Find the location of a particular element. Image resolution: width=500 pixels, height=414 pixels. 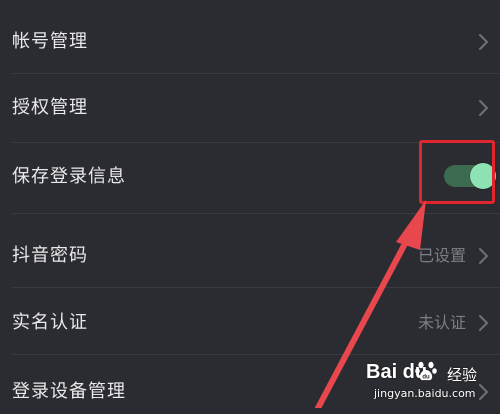

baidu-jingyan-watermark: Bai du du 经验 jingyan.baidu.com is located at coordinates (426, 380).